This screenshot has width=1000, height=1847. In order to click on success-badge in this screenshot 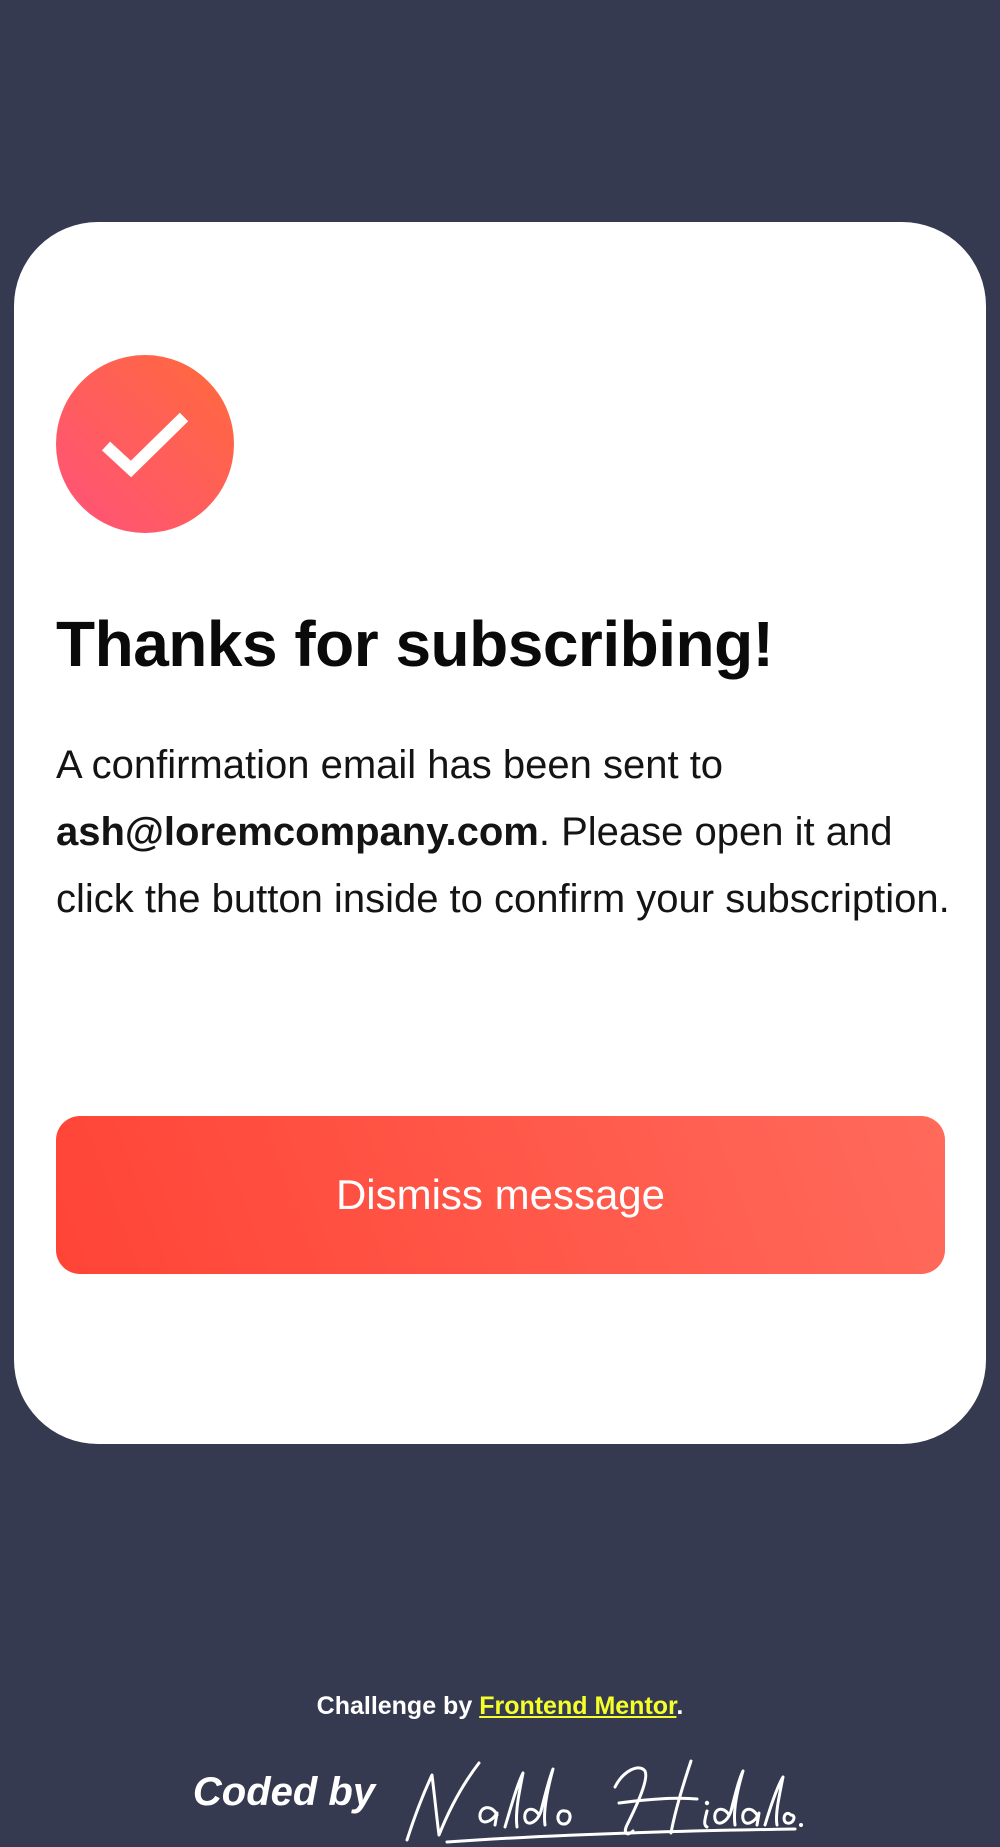, I will do `click(145, 444)`.